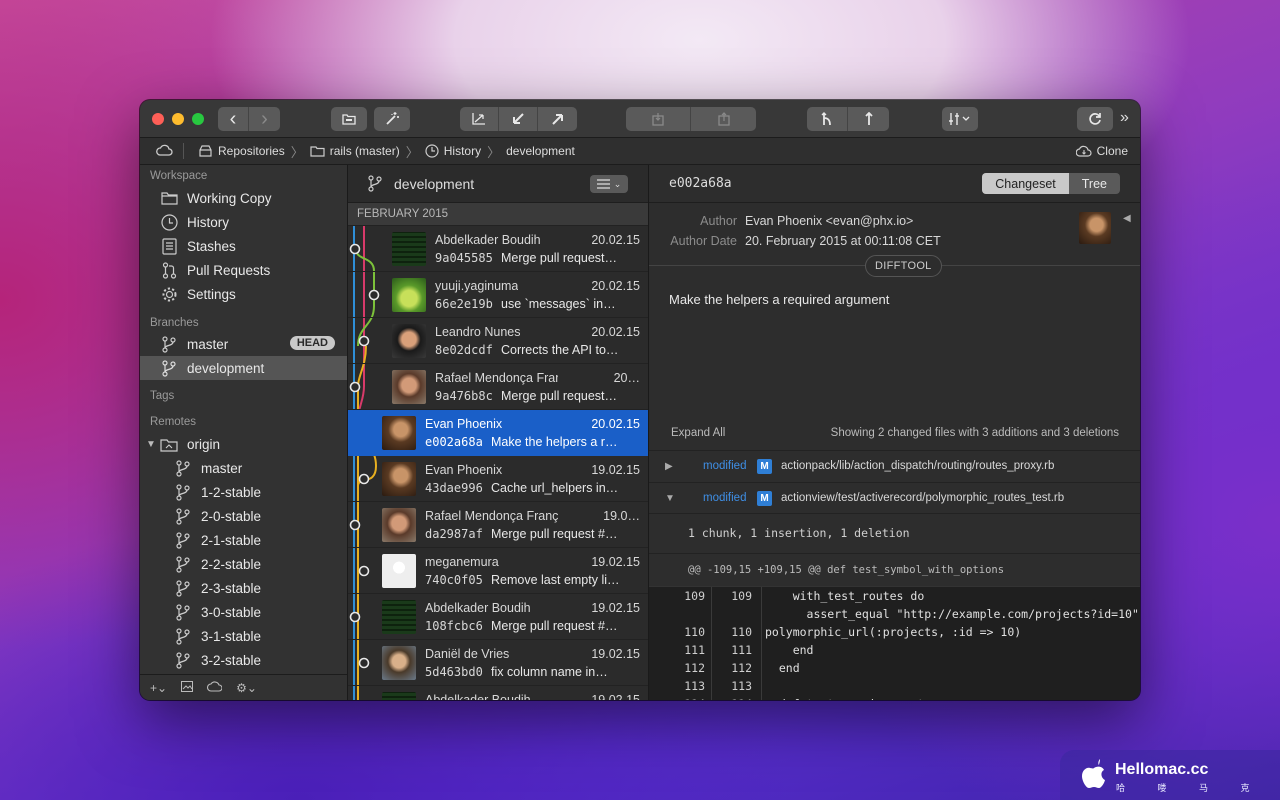  What do you see at coordinates (723, 119) in the screenshot?
I see `pop-stash-button` at bounding box center [723, 119].